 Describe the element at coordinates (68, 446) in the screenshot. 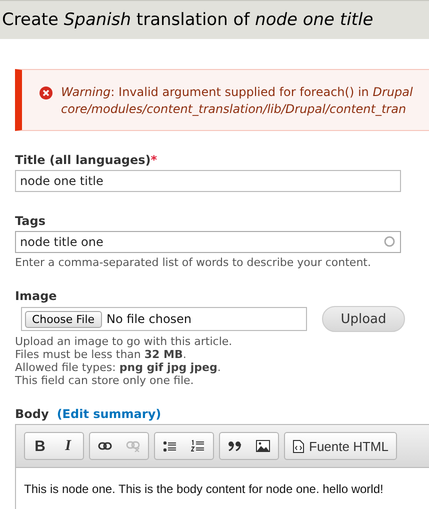

I see `italic-button: I` at that location.